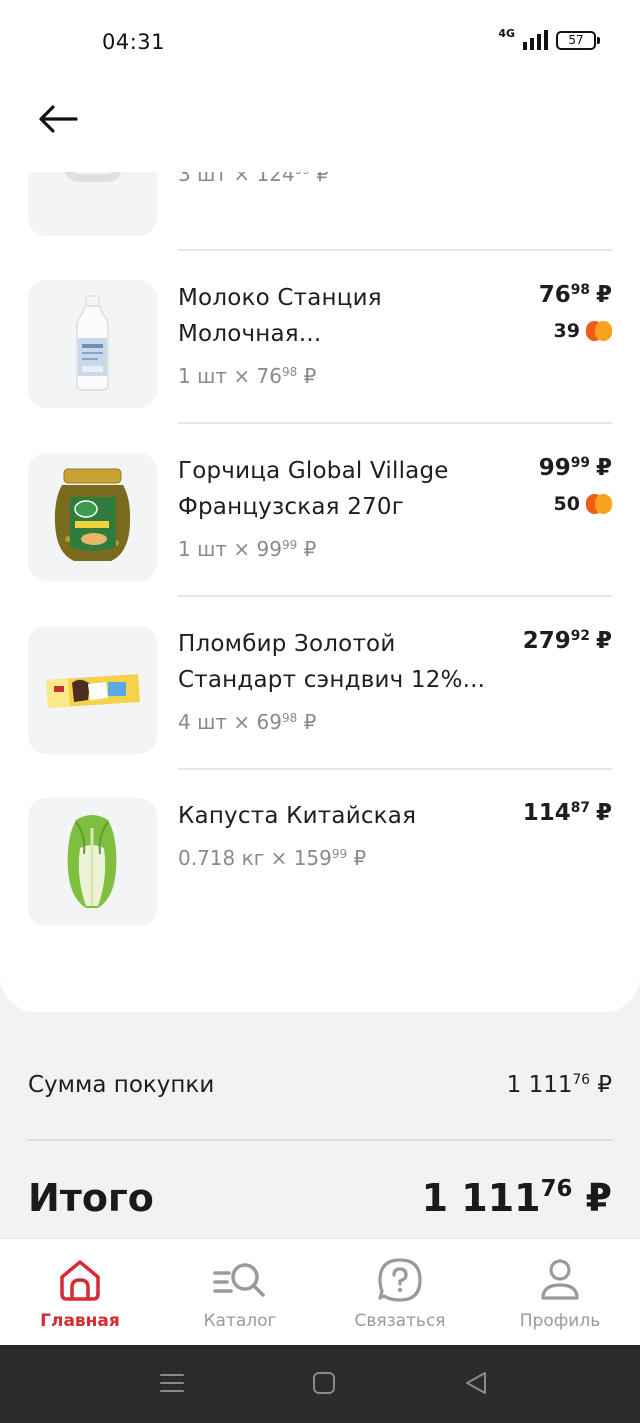 Image resolution: width=640 pixels, height=1423 pixels. I want to click on tab-label: Каталог, so click(240, 1321).